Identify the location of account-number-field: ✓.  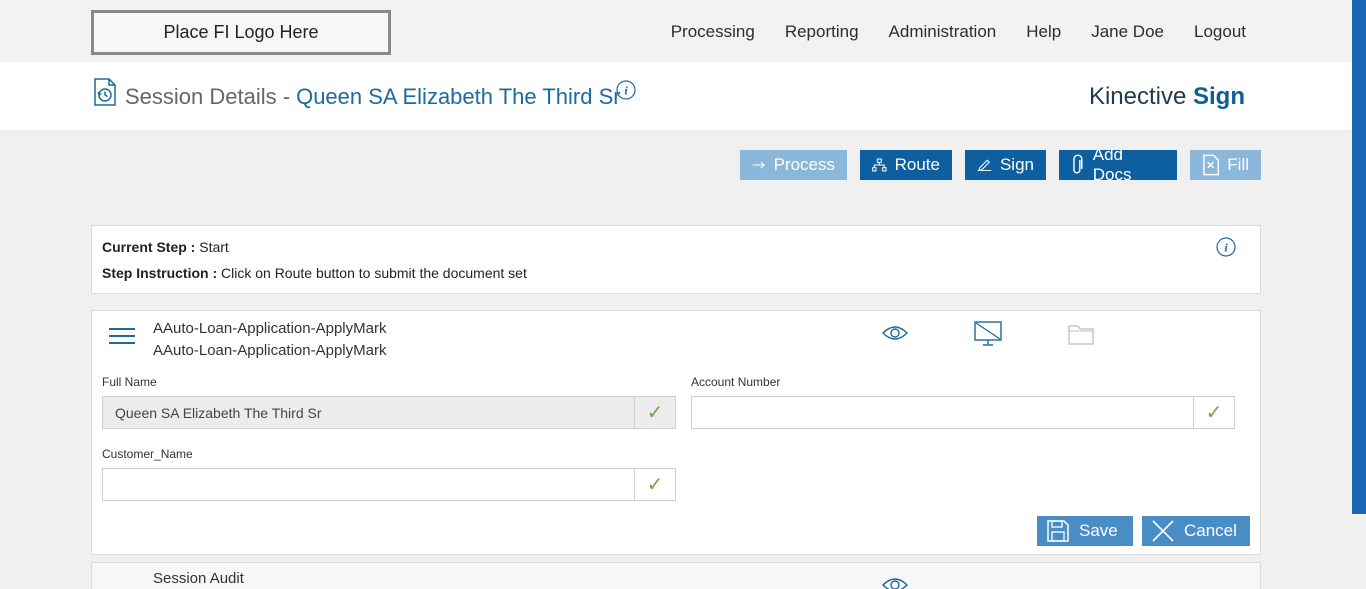
(963, 412).